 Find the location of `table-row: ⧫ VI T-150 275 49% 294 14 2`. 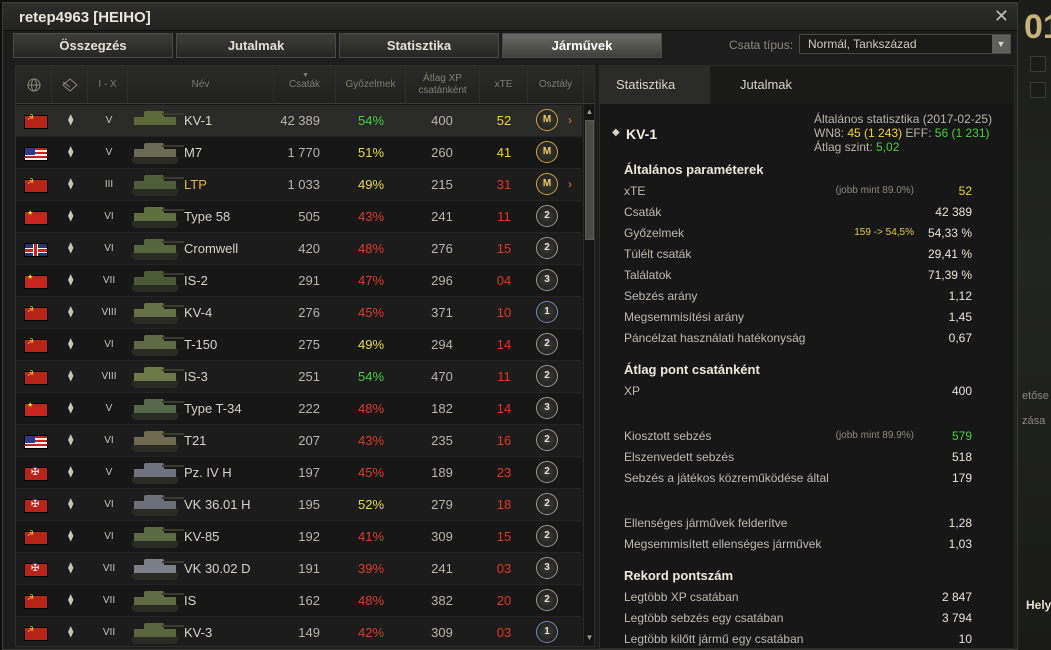

table-row: ⧫ VI T-150 275 49% 294 14 2 is located at coordinates (299, 345).